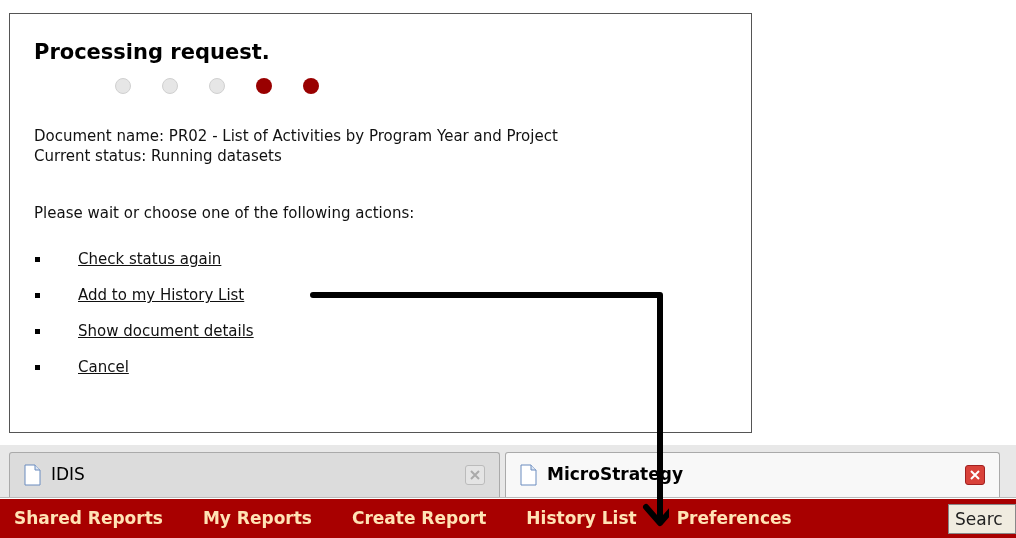 Image resolution: width=1016 pixels, height=538 pixels. What do you see at coordinates (296, 136) in the screenshot?
I see `document-name-text: Document name: PR02 - List of Activities by Program Year and Project` at bounding box center [296, 136].